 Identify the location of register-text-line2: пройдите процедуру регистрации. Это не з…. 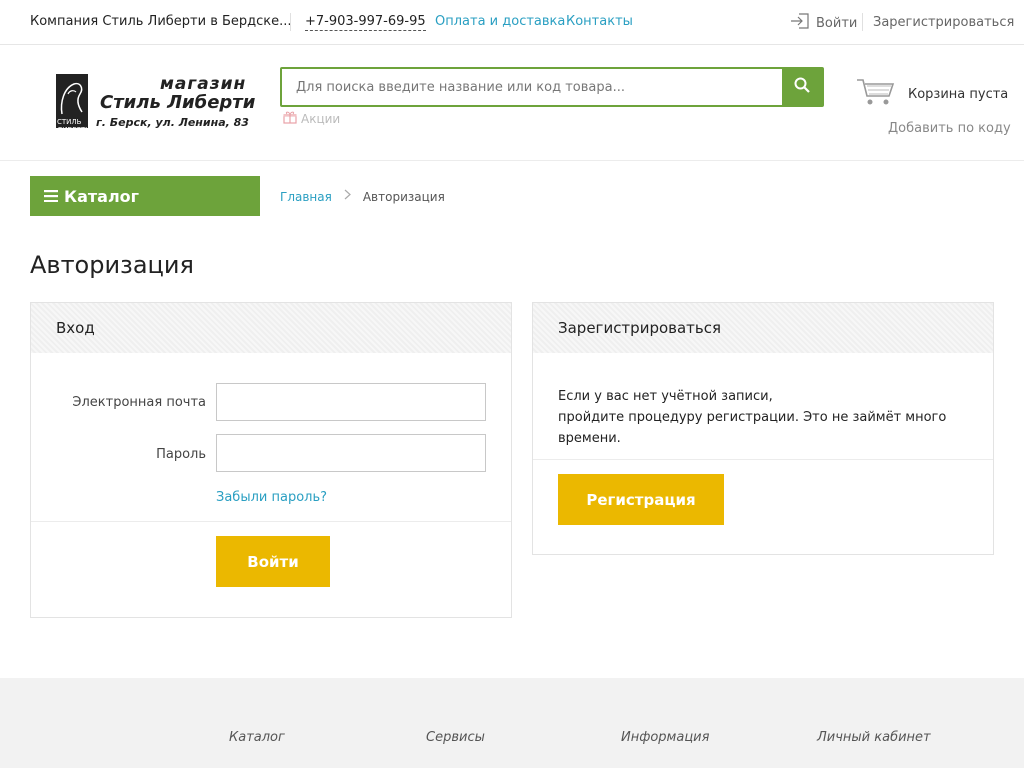
(752, 428).